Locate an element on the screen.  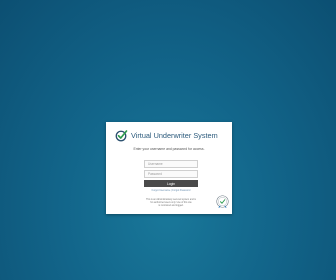
username-input is located at coordinates (171, 164).